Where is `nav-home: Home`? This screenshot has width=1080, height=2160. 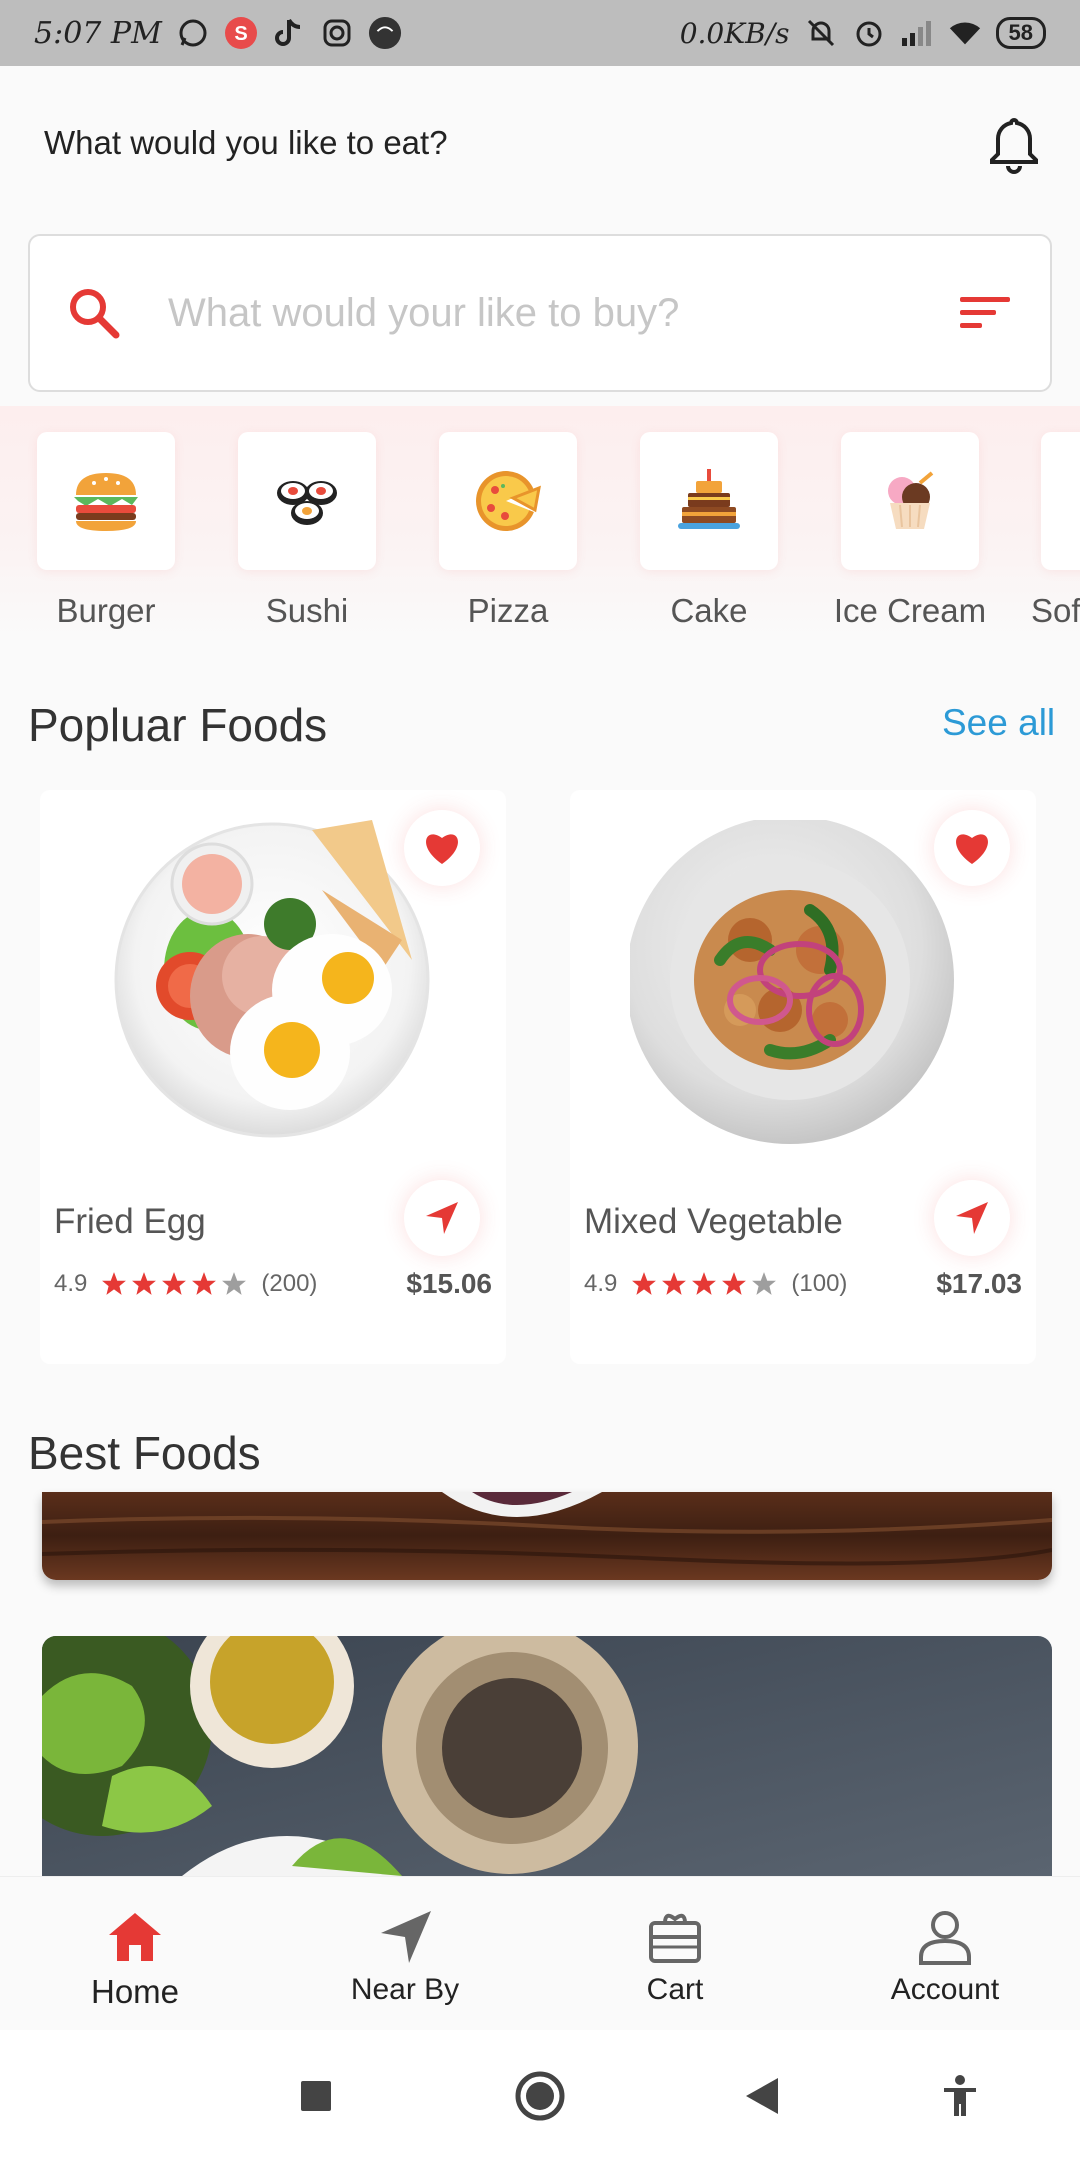 nav-home: Home is located at coordinates (135, 1954).